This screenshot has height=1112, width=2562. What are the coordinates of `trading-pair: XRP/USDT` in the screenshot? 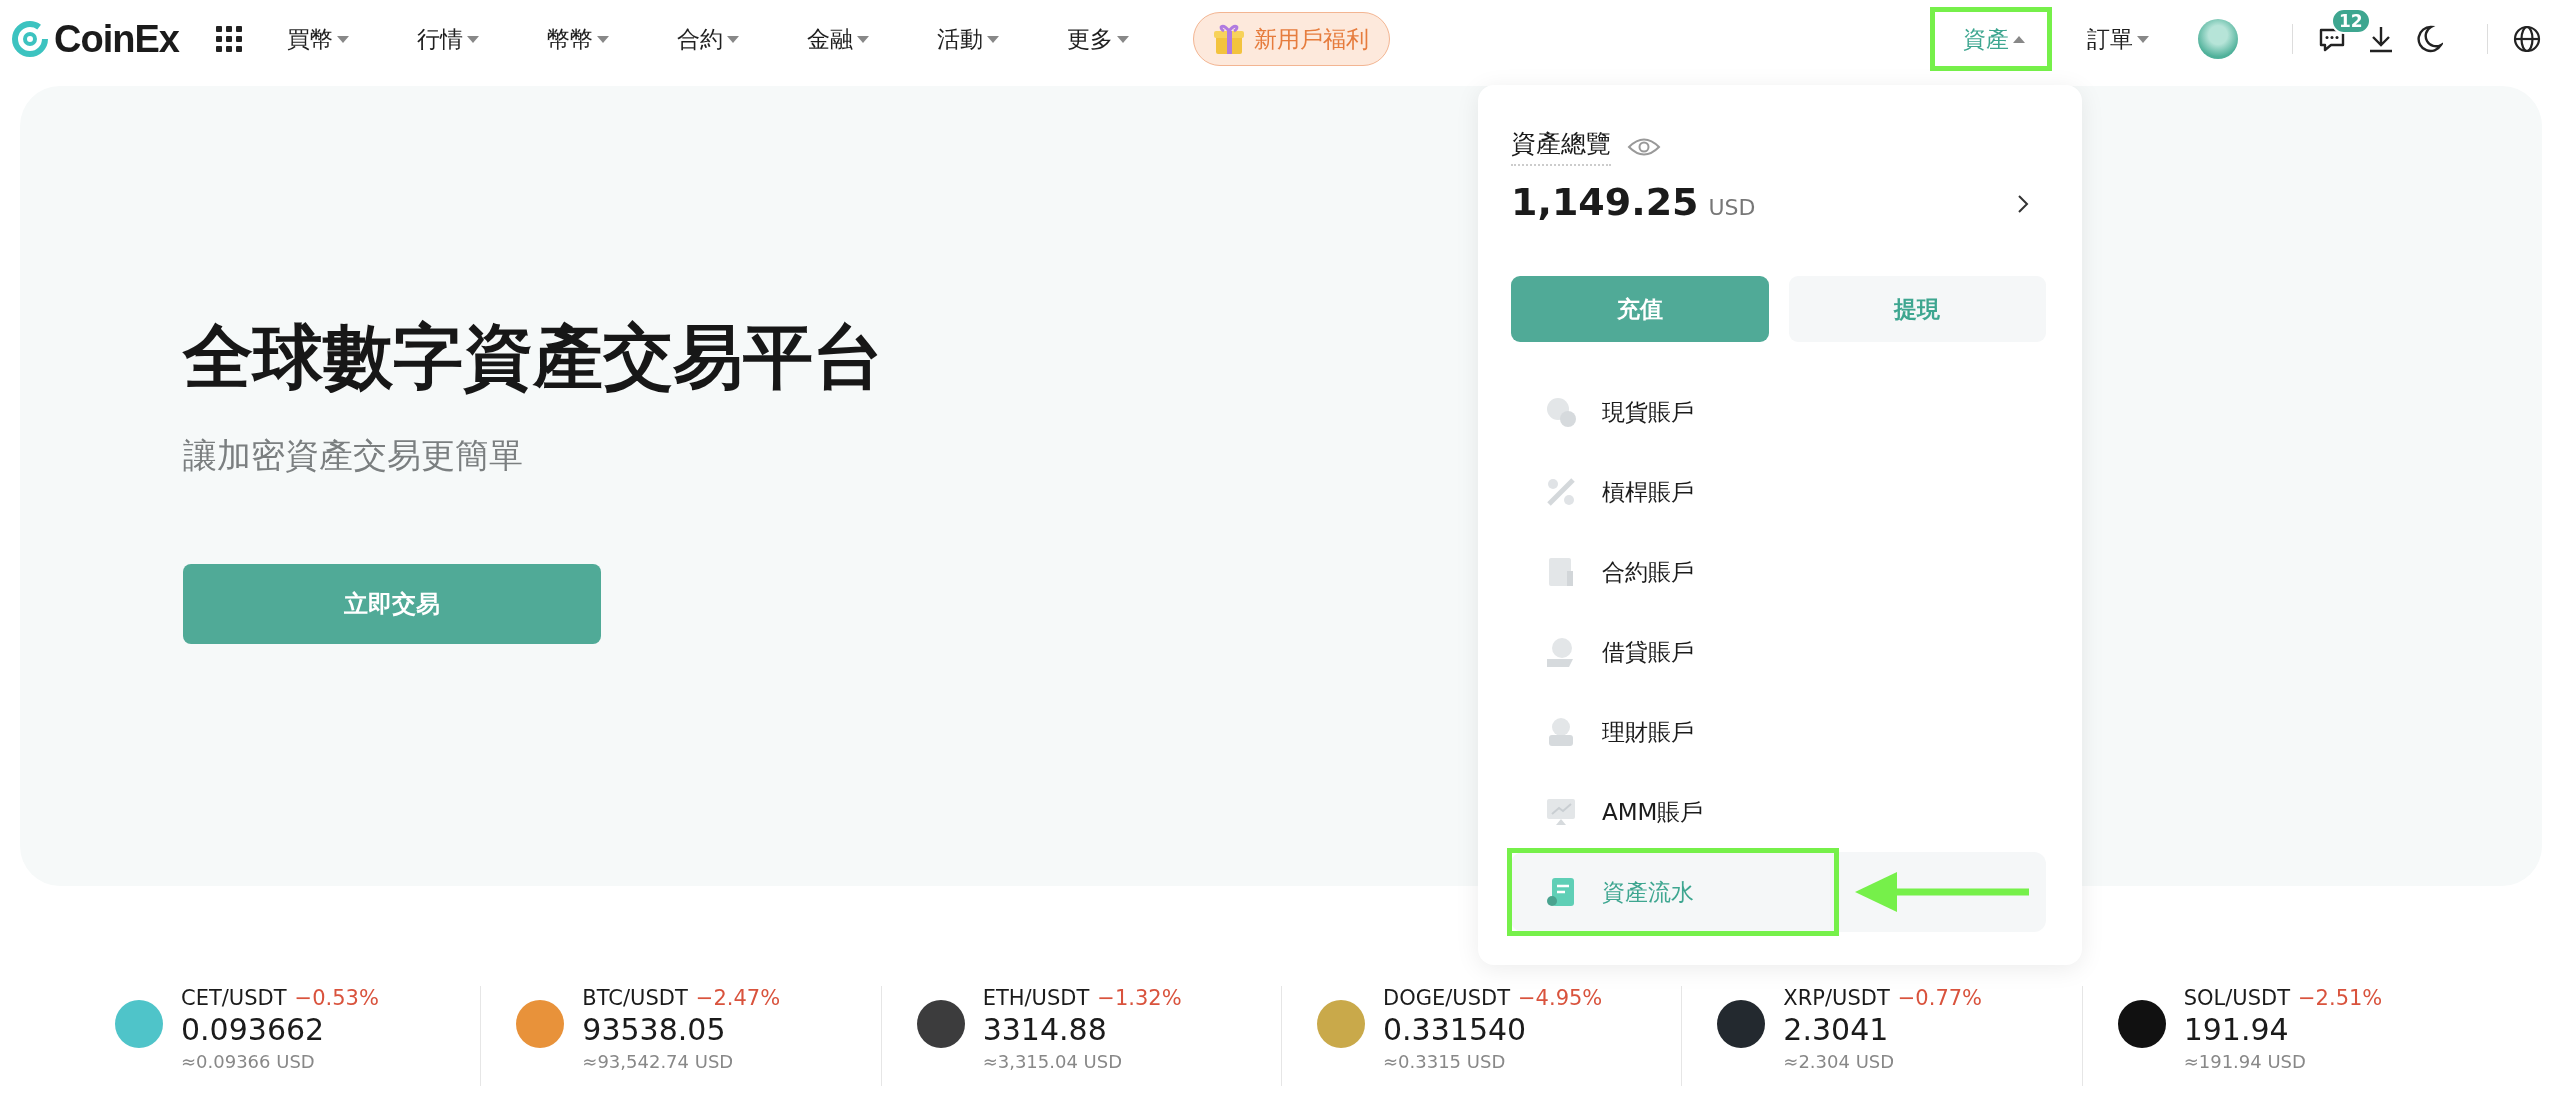 It's located at (1836, 998).